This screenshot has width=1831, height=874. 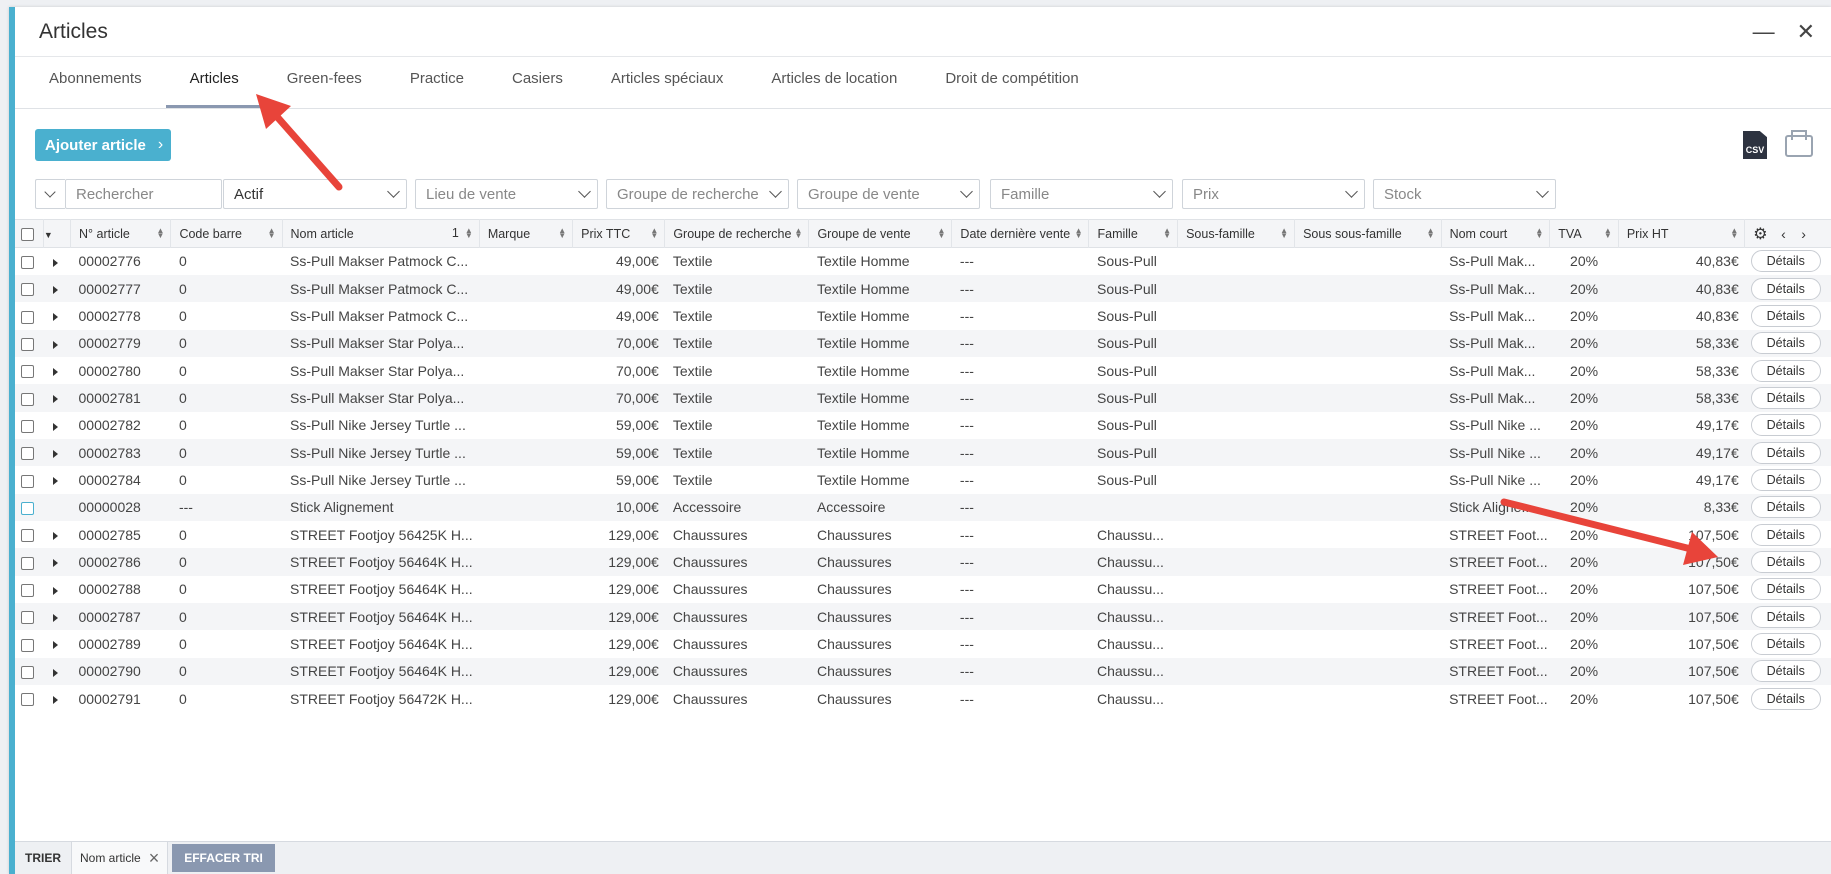 I want to click on groupe-recherche-filter: Groupe de recherche, so click(x=697, y=194).